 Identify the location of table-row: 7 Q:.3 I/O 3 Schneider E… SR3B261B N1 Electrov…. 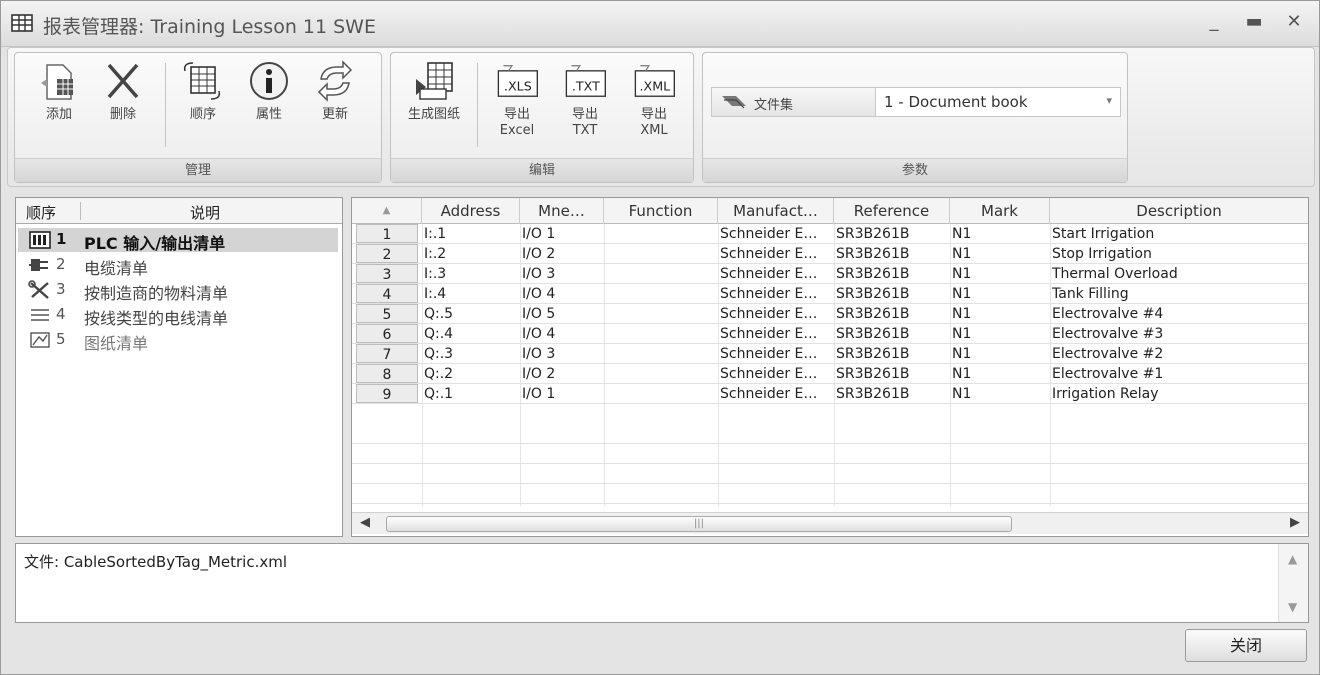
(830, 354).